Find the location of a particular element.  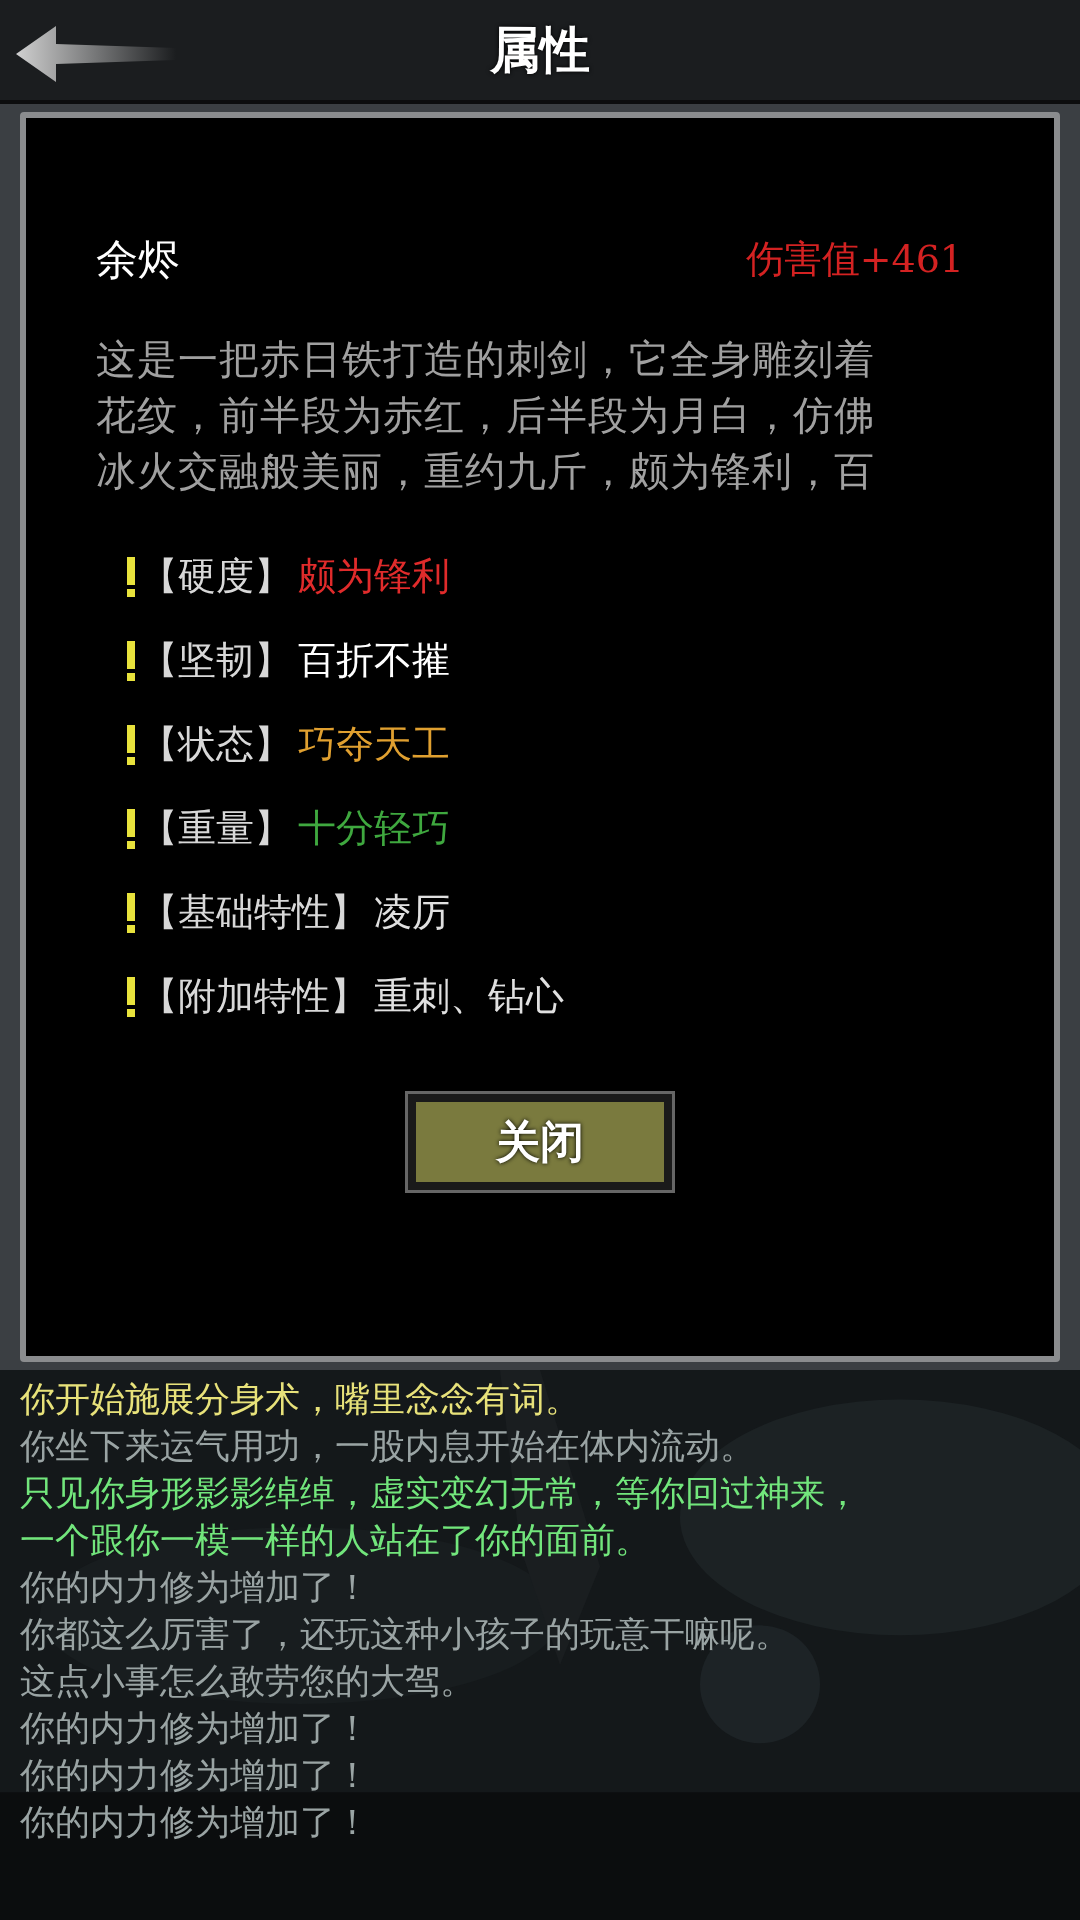

attribute-label: 【坚韧】 is located at coordinates (216, 660).